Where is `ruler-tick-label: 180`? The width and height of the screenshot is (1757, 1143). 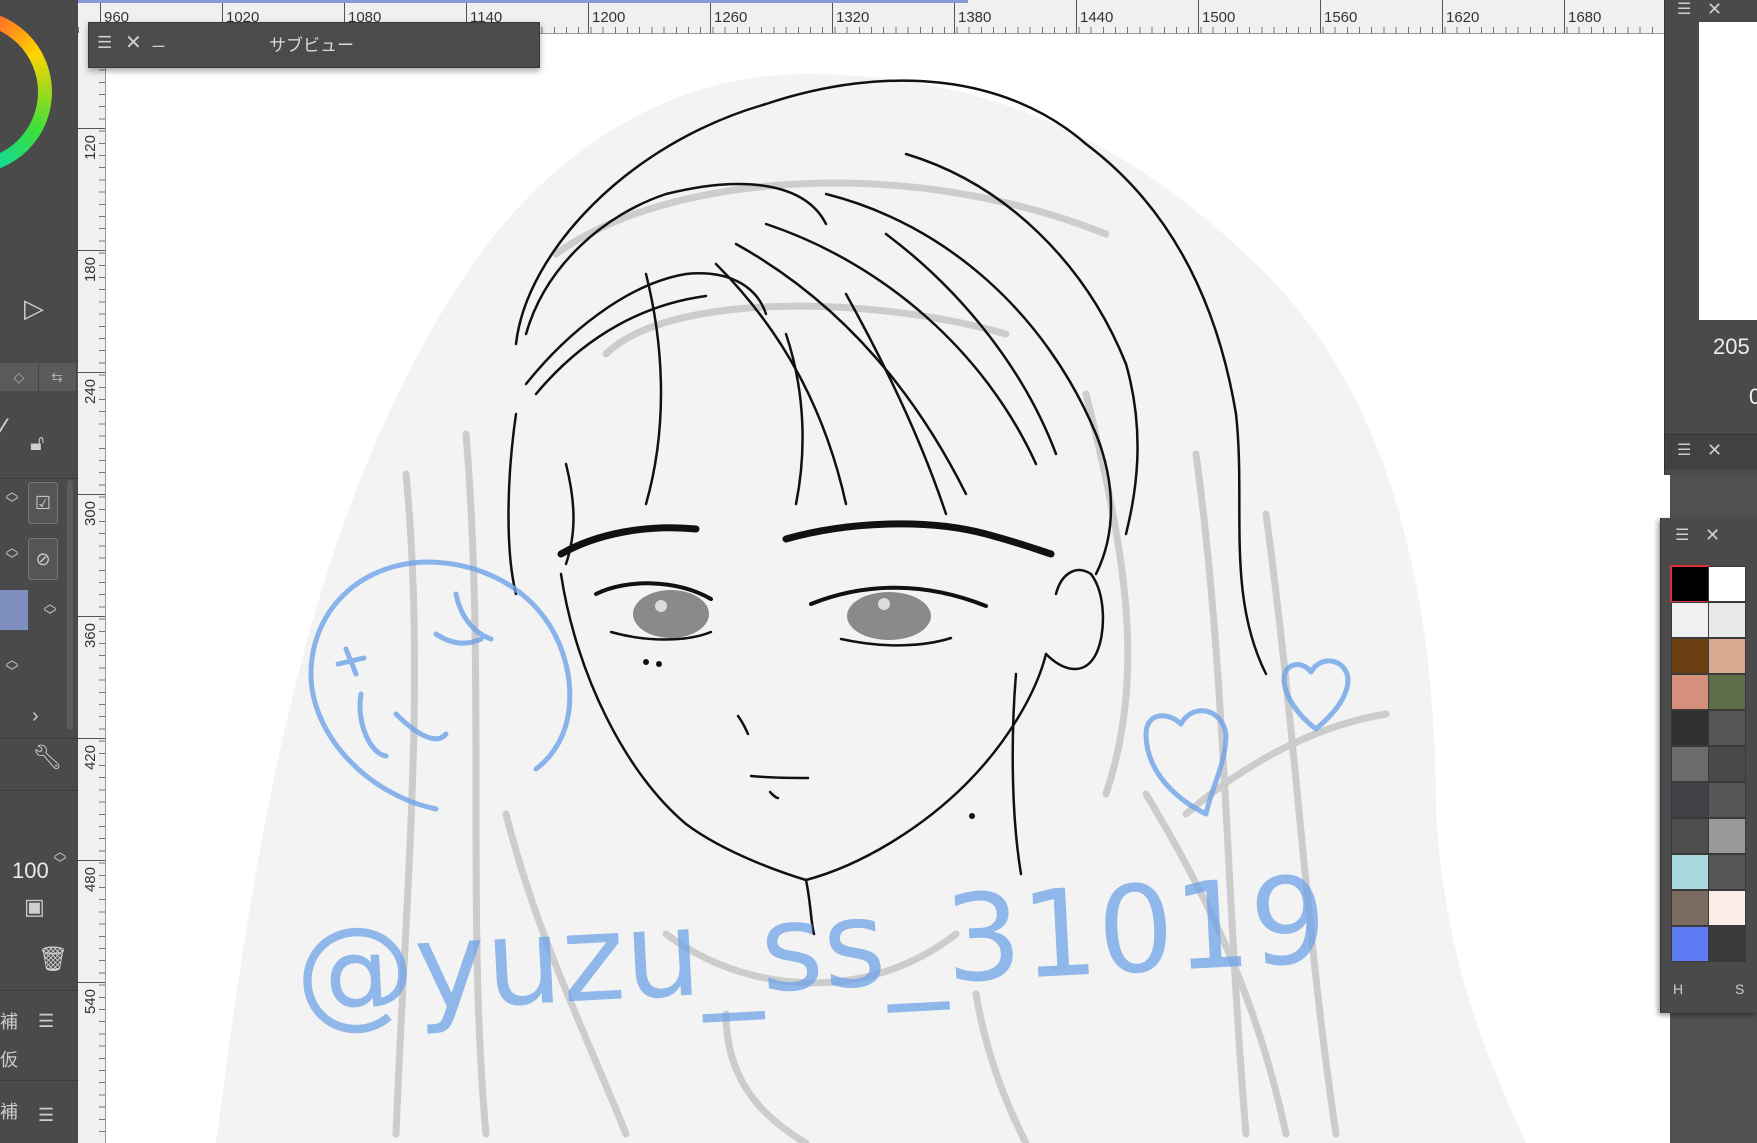
ruler-tick-label: 180 is located at coordinates (91, 266).